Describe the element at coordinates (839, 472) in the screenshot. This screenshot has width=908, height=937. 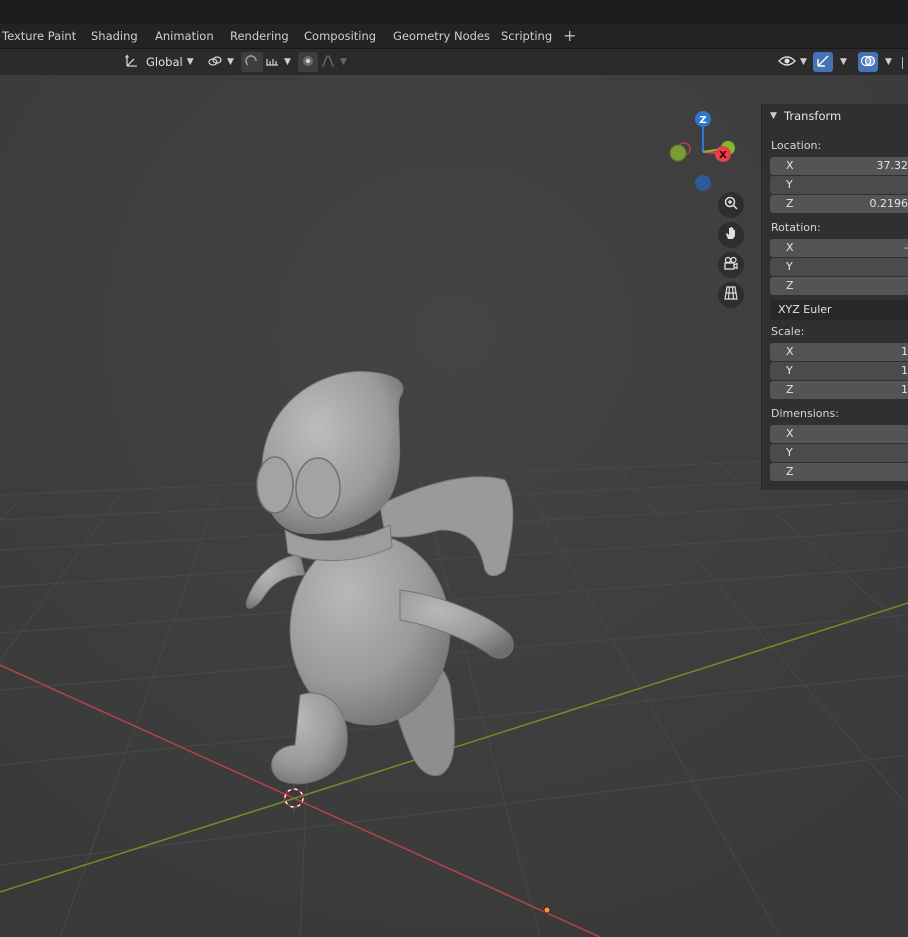
I see `dimensions-z-field: Z` at that location.